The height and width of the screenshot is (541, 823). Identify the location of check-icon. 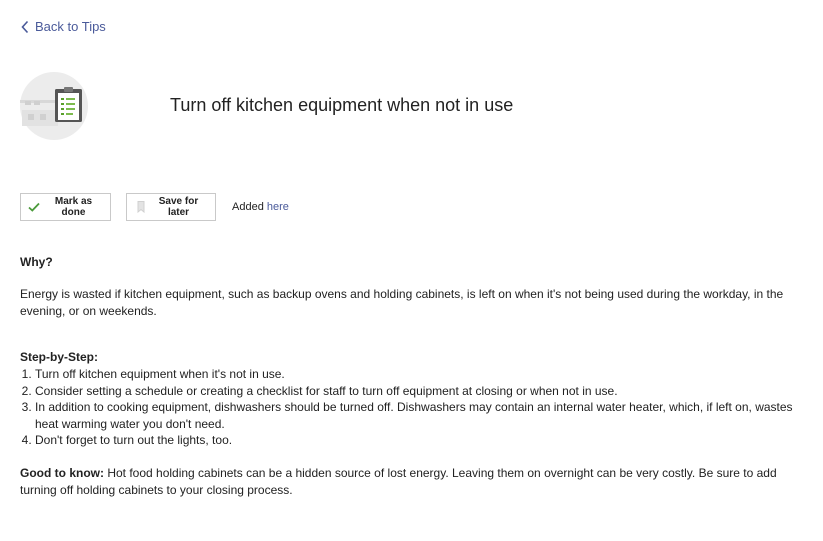
(34, 207).